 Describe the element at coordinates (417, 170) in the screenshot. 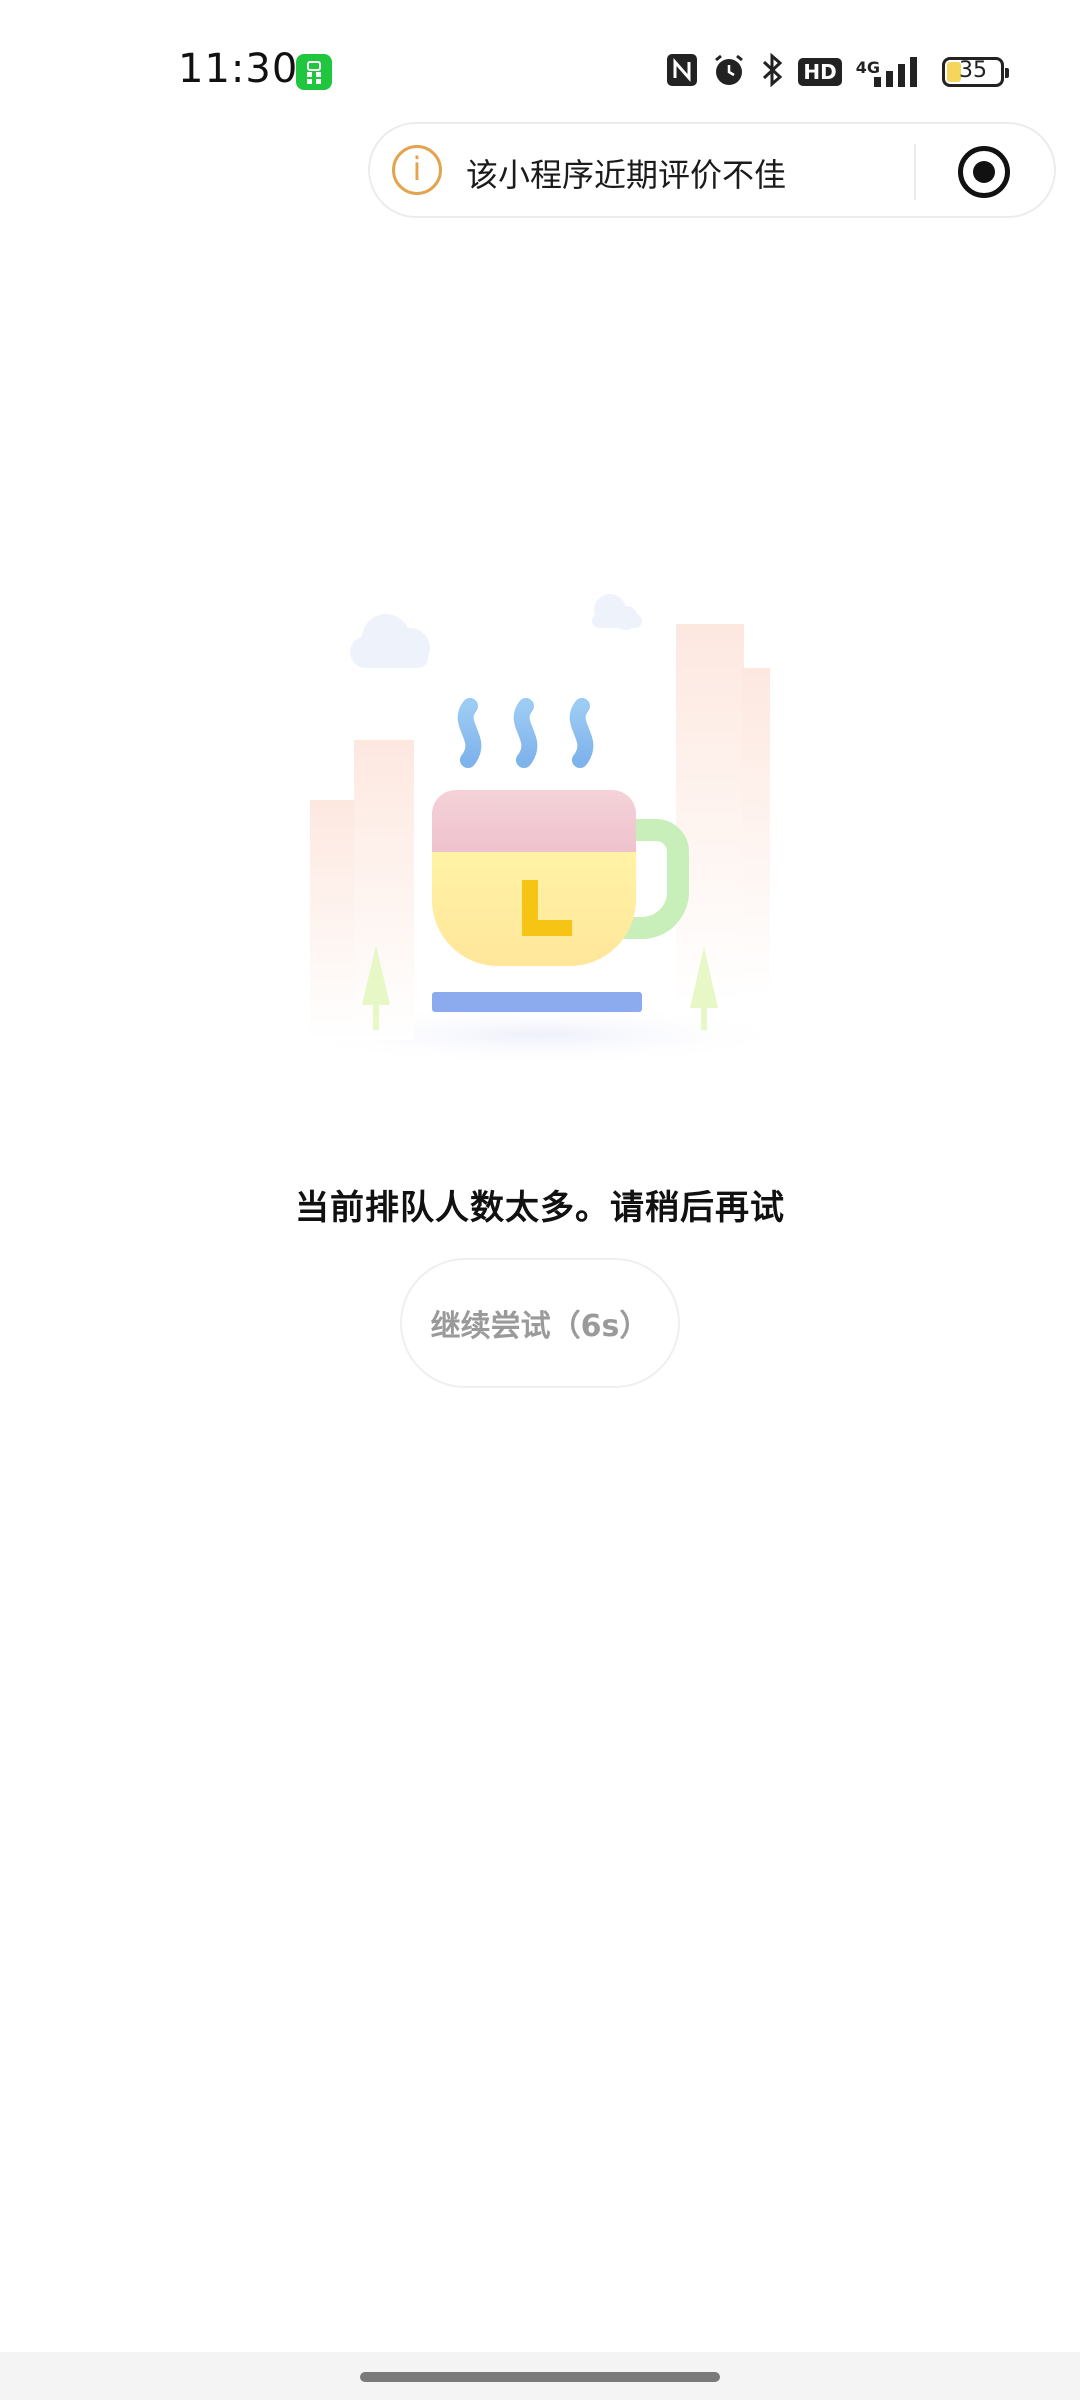

I see `info-icon: i` at that location.